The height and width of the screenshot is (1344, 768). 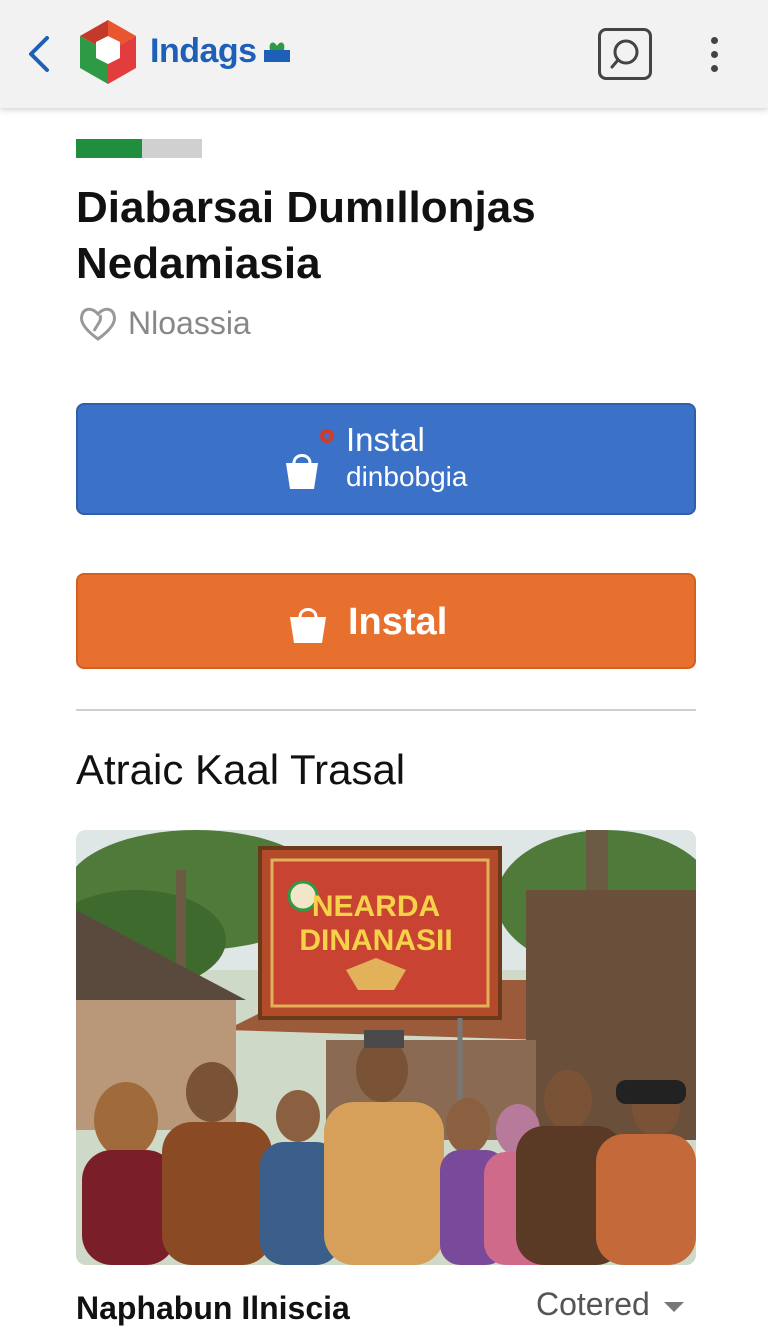 I want to click on install-button-secondary: Instal, so click(x=386, y=621).